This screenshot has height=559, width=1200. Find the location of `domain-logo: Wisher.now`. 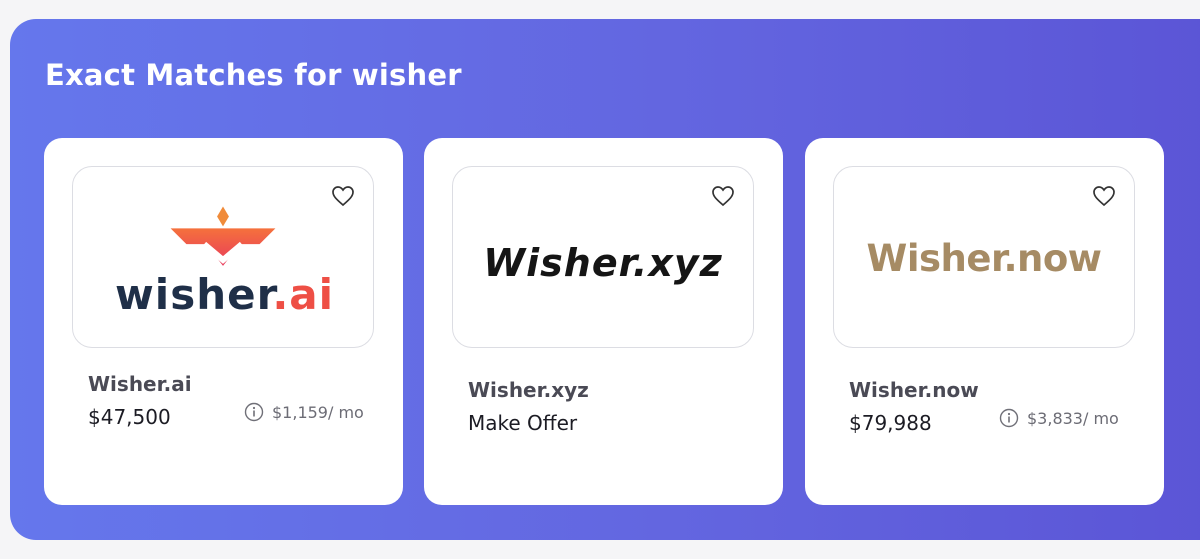

domain-logo: Wisher.now is located at coordinates (984, 257).